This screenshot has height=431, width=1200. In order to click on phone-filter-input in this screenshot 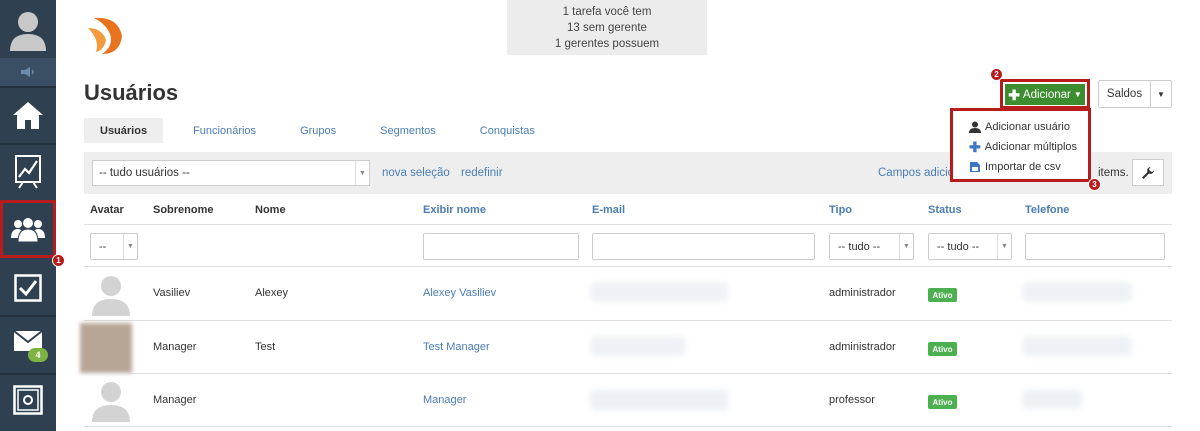, I will do `click(1095, 246)`.